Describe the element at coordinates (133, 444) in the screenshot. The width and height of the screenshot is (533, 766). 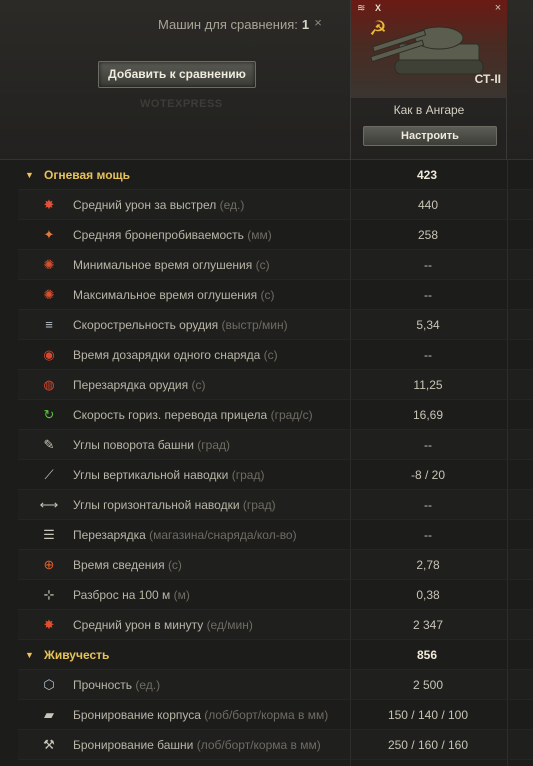
I see `stat-label-text: Углы поворота башни` at that location.